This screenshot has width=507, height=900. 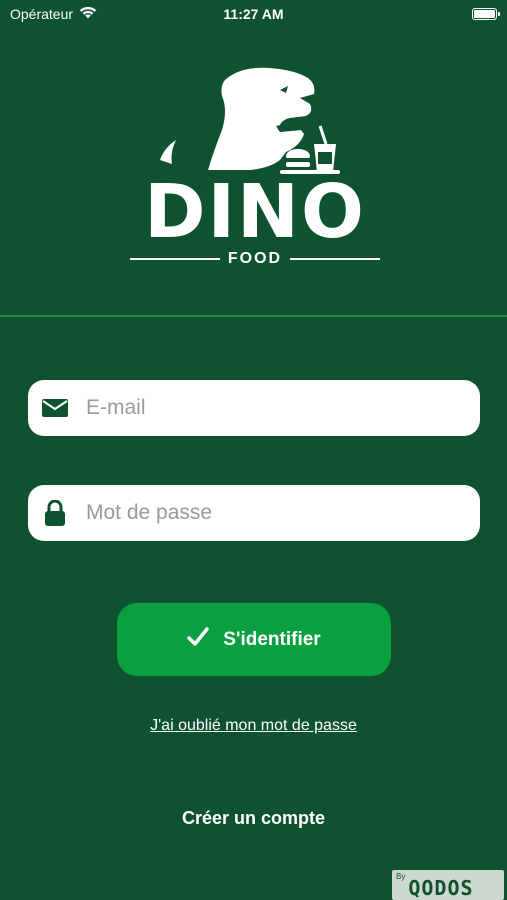 What do you see at coordinates (42, 14) in the screenshot?
I see `carrier-label: Opérateur` at bounding box center [42, 14].